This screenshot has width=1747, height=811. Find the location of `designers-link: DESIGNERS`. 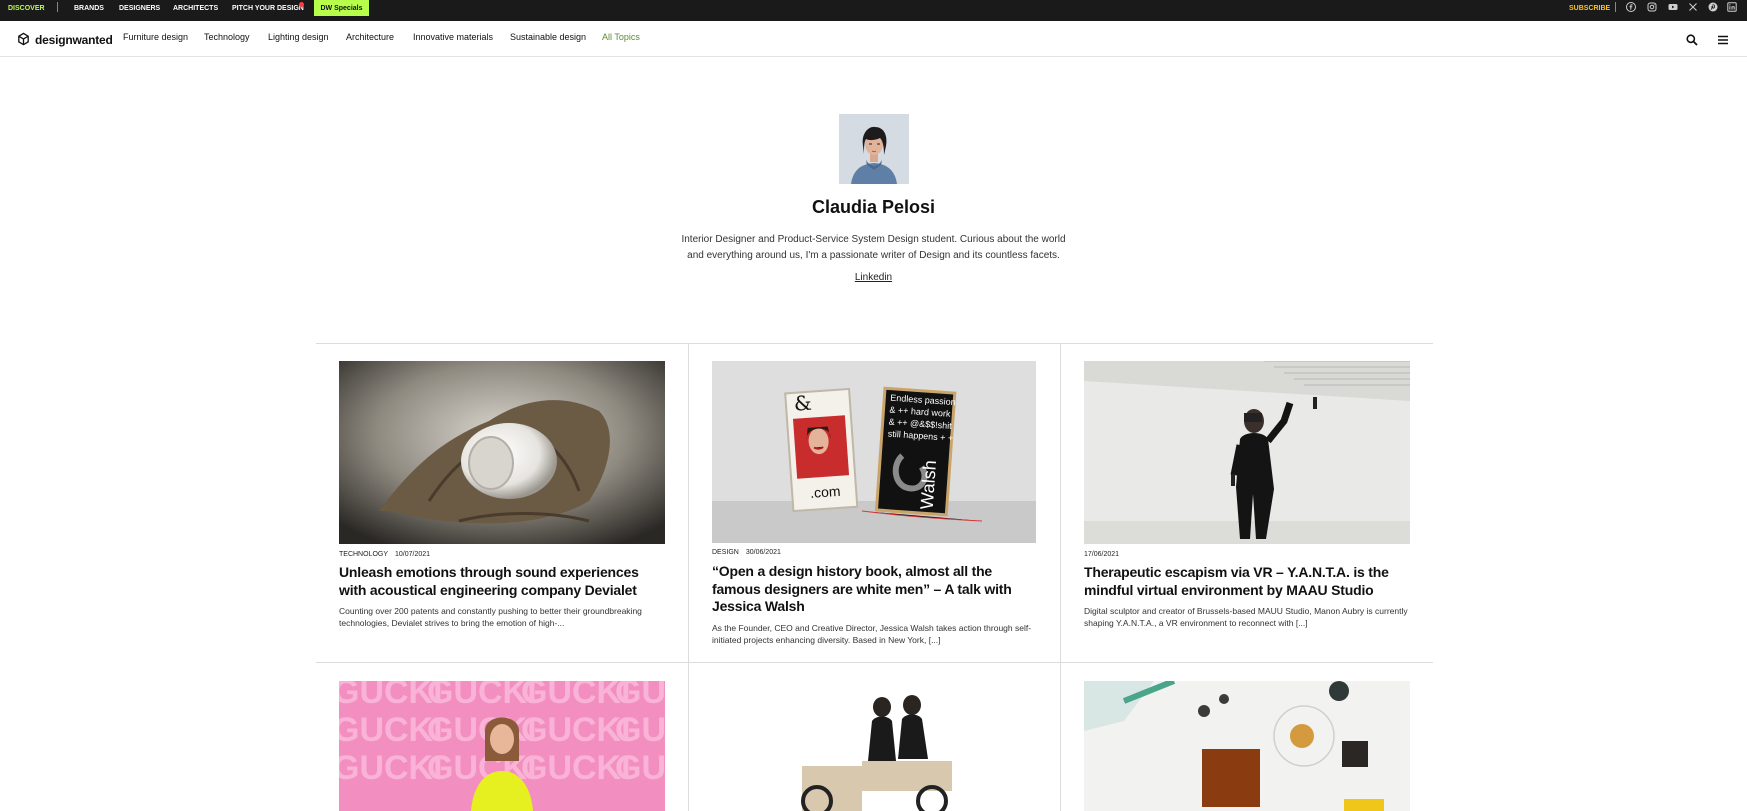

designers-link: DESIGNERS is located at coordinates (139, 8).